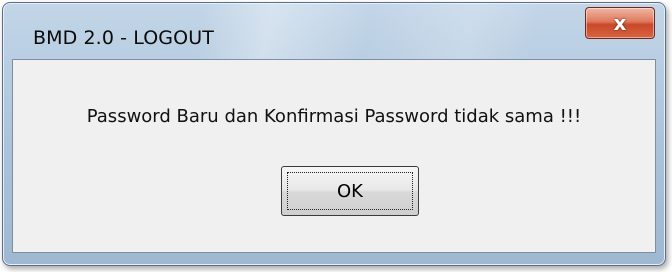  I want to click on close-button: x, so click(620, 23).